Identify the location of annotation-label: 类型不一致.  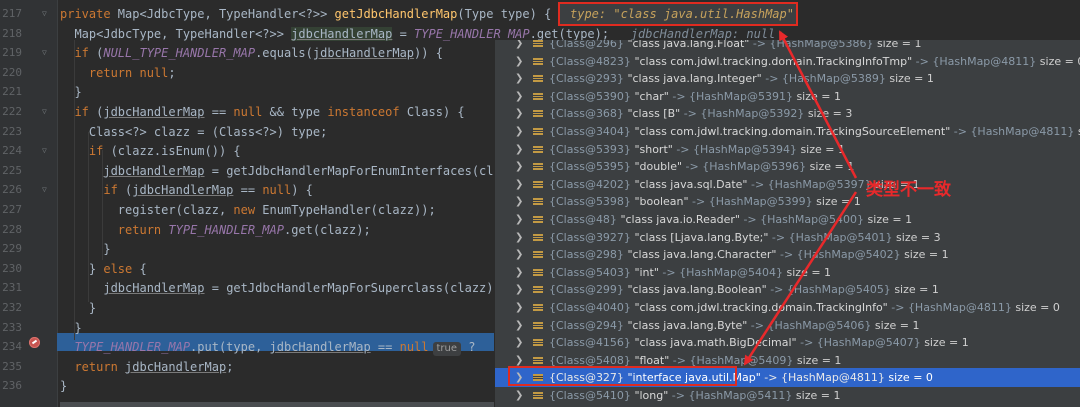
(908, 190).